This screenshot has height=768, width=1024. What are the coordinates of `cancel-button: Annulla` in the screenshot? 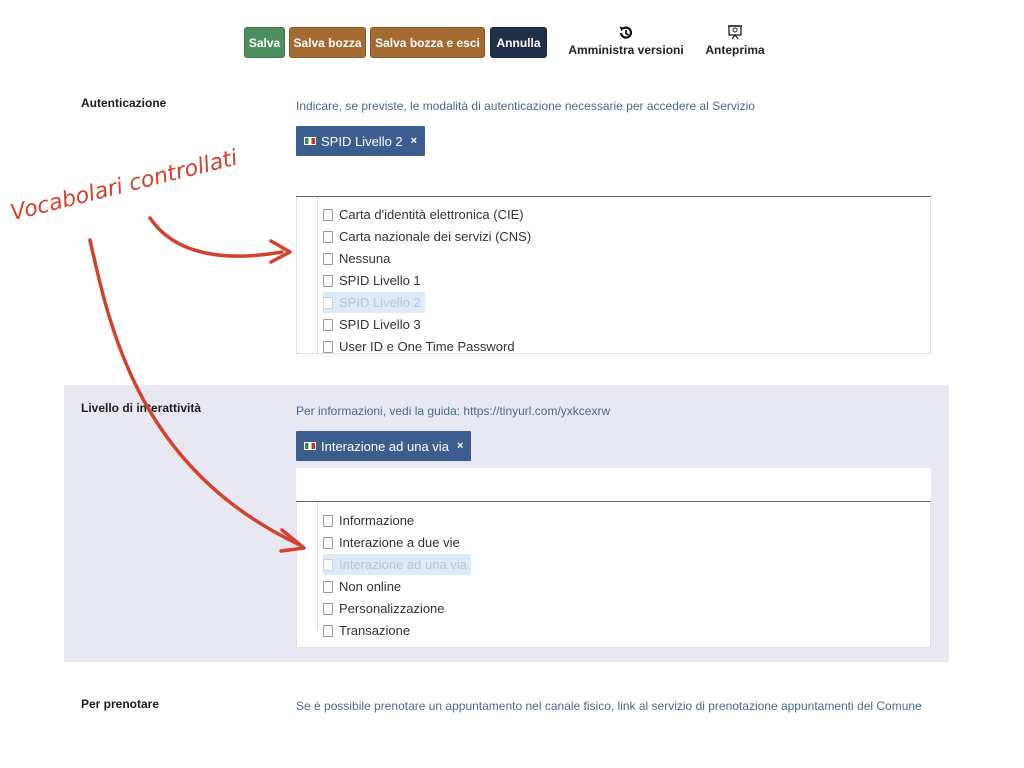 It's located at (518, 42).